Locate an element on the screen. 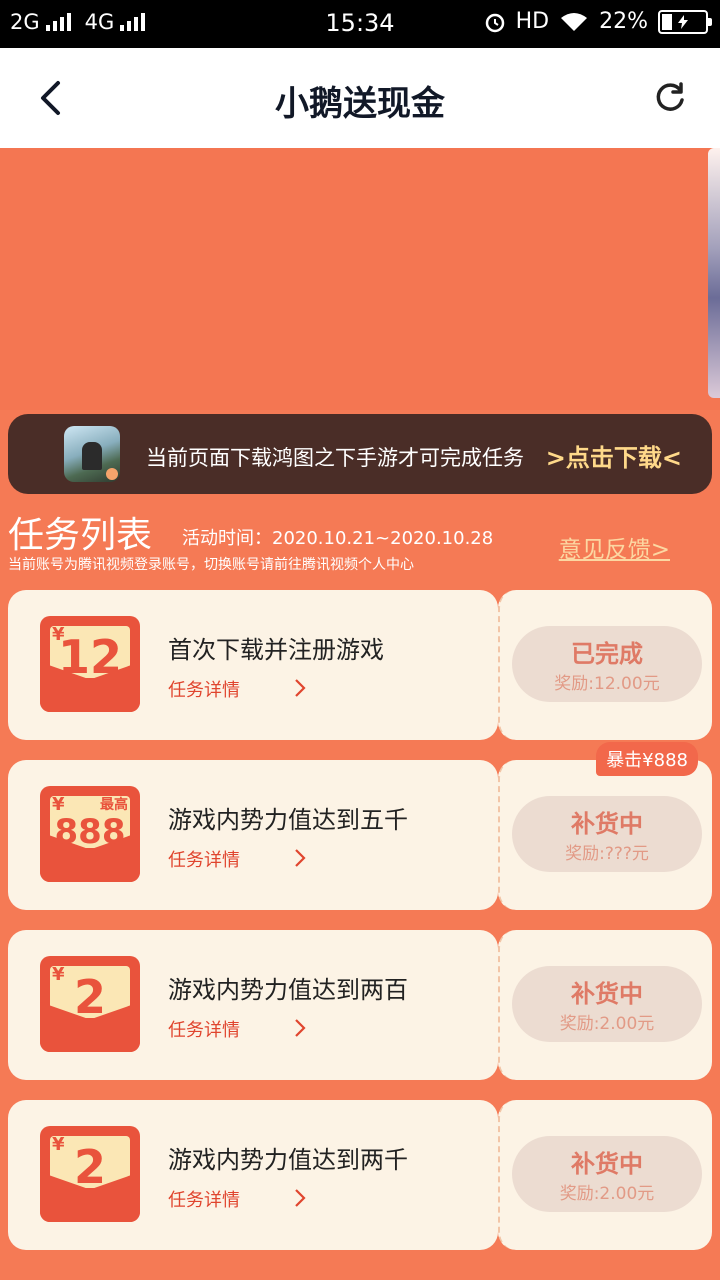 The height and width of the screenshot is (1280, 720). red-envelope-icon: ¥ 12 is located at coordinates (90, 664).